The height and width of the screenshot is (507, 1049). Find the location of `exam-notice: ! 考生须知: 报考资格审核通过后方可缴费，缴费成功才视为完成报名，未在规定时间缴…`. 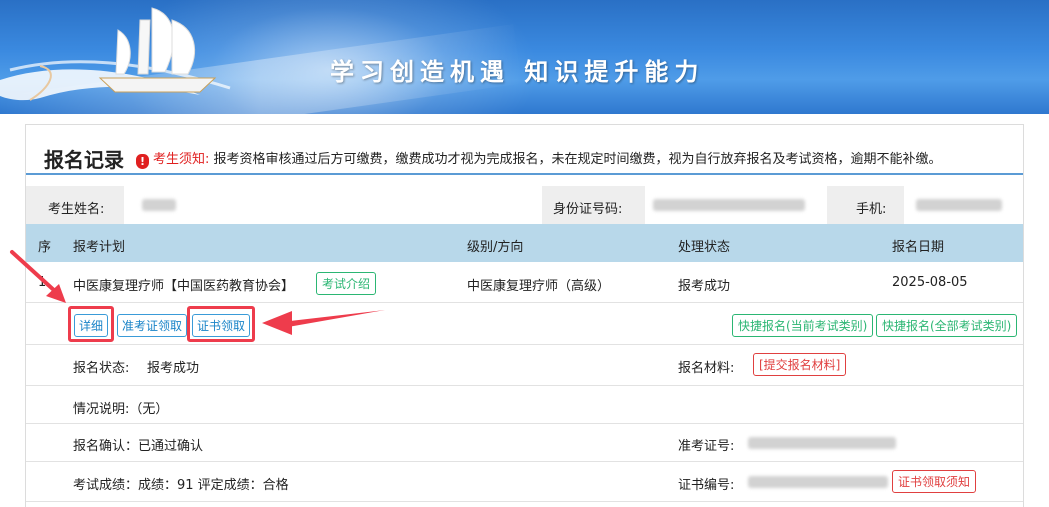

exam-notice: ! 考生须知: 报考资格审核通过后方可缴费，缴费成功才视为完成报名，未在规定时间缴… is located at coordinates (539, 158).